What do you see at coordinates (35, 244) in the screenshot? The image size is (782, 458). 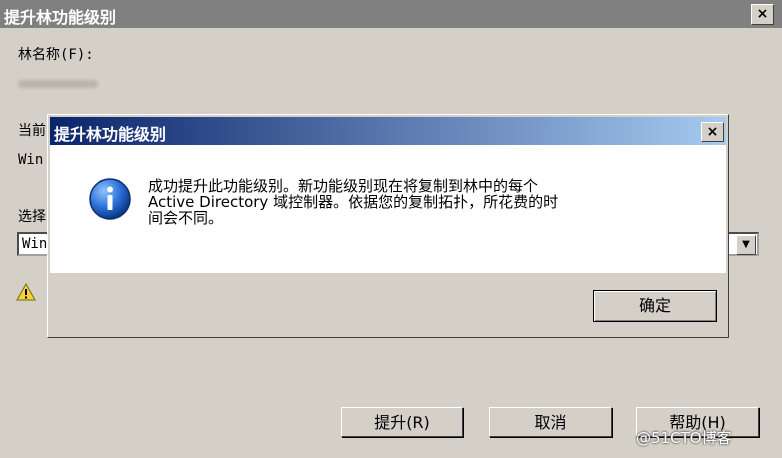 I see `functional-level-select-value: Win` at bounding box center [35, 244].